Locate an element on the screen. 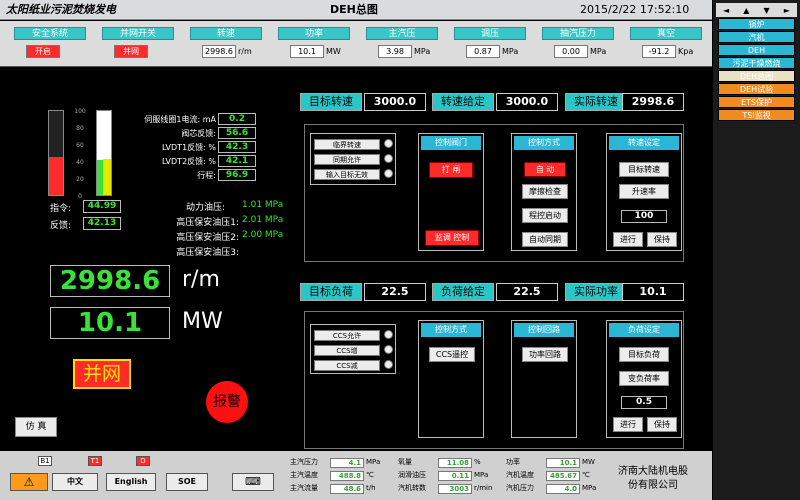 The image size is (800, 500). command-bar-fill is located at coordinates (56, 176).